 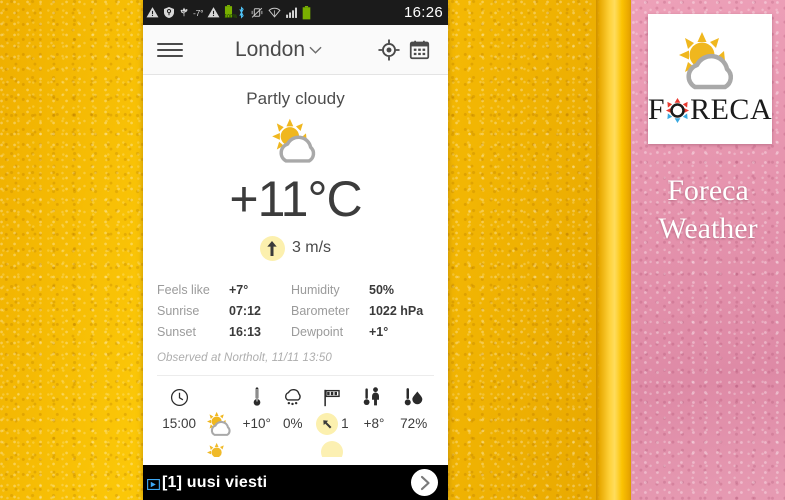 What do you see at coordinates (179, 423) in the screenshot?
I see `forecast-time: 15:00` at bounding box center [179, 423].